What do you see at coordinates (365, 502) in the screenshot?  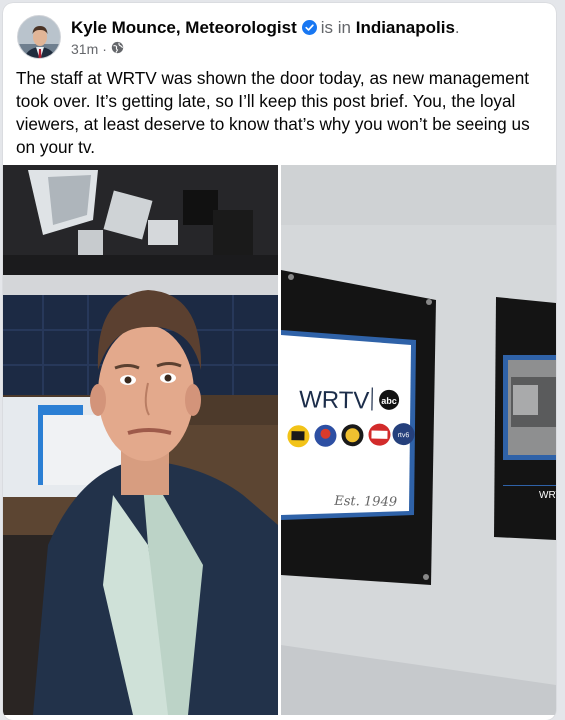 I see `sign-signature: Est. 1949` at bounding box center [365, 502].